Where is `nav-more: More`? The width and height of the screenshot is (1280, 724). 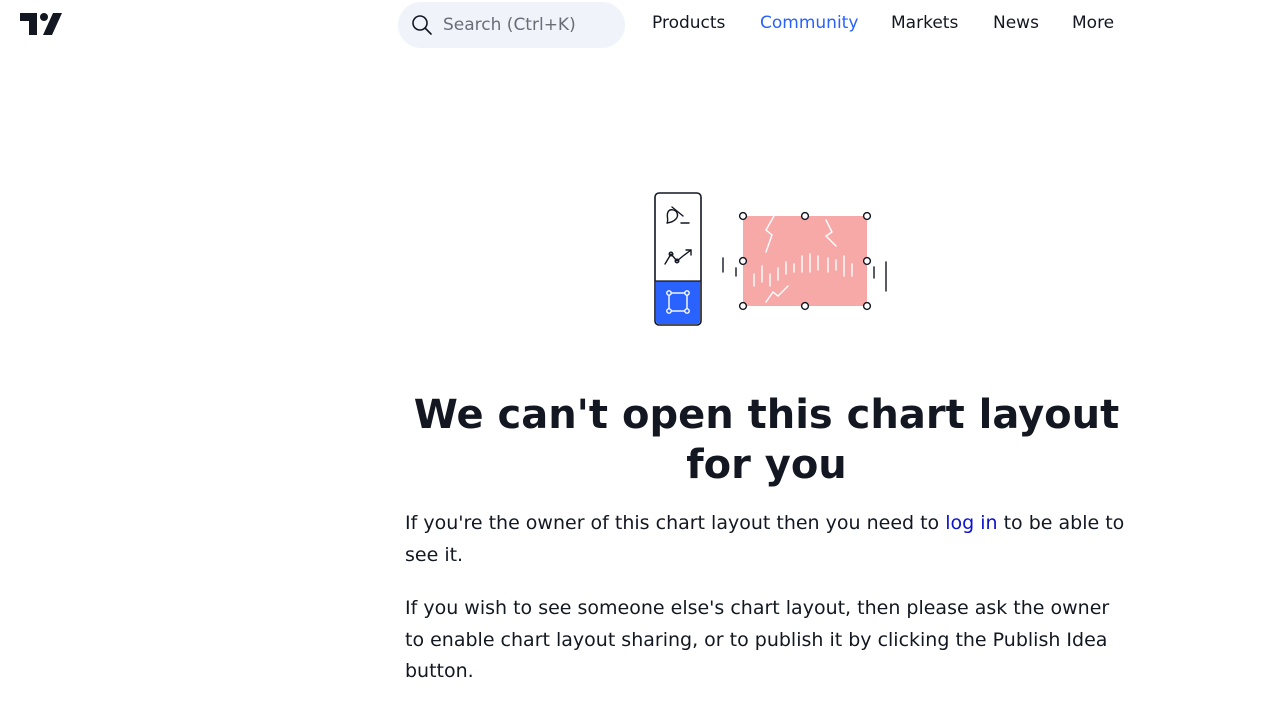
nav-more: More is located at coordinates (1093, 23).